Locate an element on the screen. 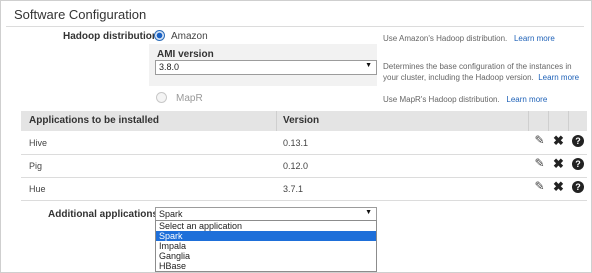 The image size is (592, 273). table-row: Pig 0.12.0 ✎ ✖ ? is located at coordinates (304, 166).